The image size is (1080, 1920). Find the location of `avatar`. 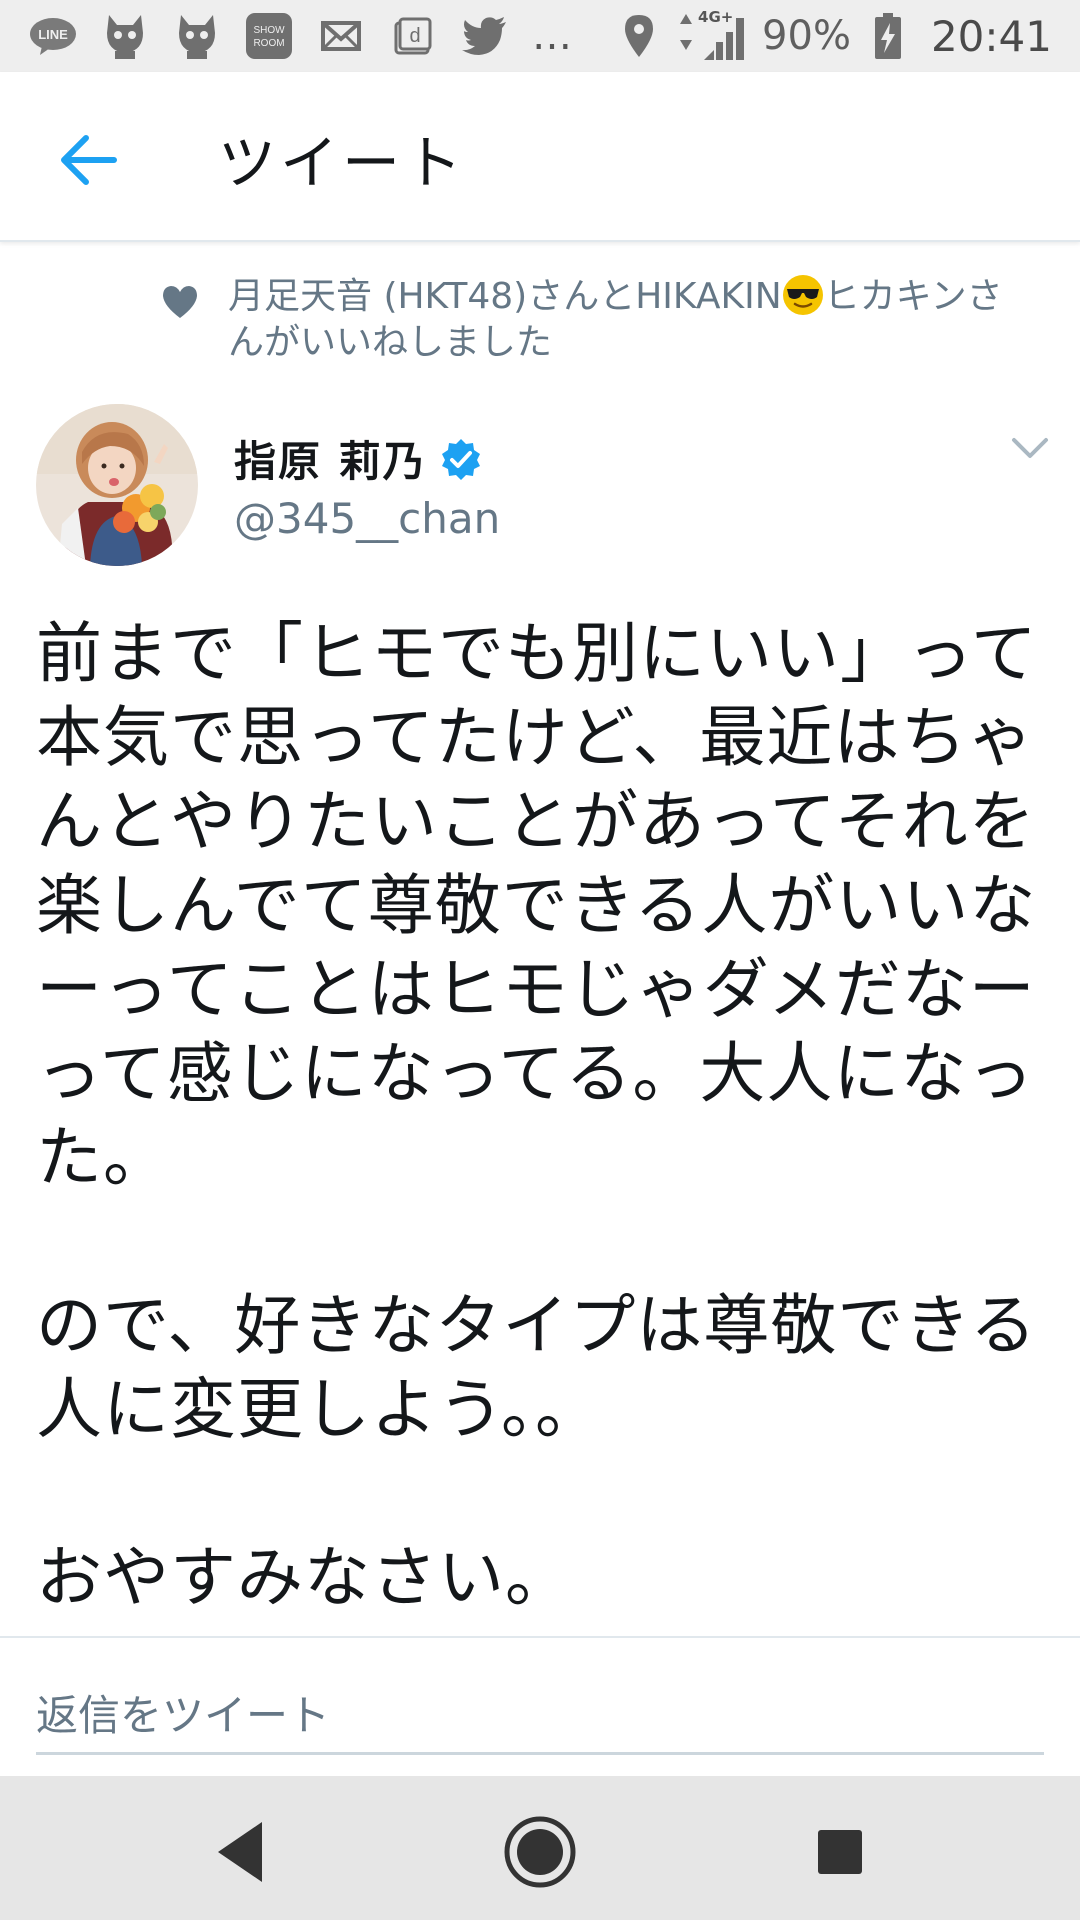

avatar is located at coordinates (117, 485).